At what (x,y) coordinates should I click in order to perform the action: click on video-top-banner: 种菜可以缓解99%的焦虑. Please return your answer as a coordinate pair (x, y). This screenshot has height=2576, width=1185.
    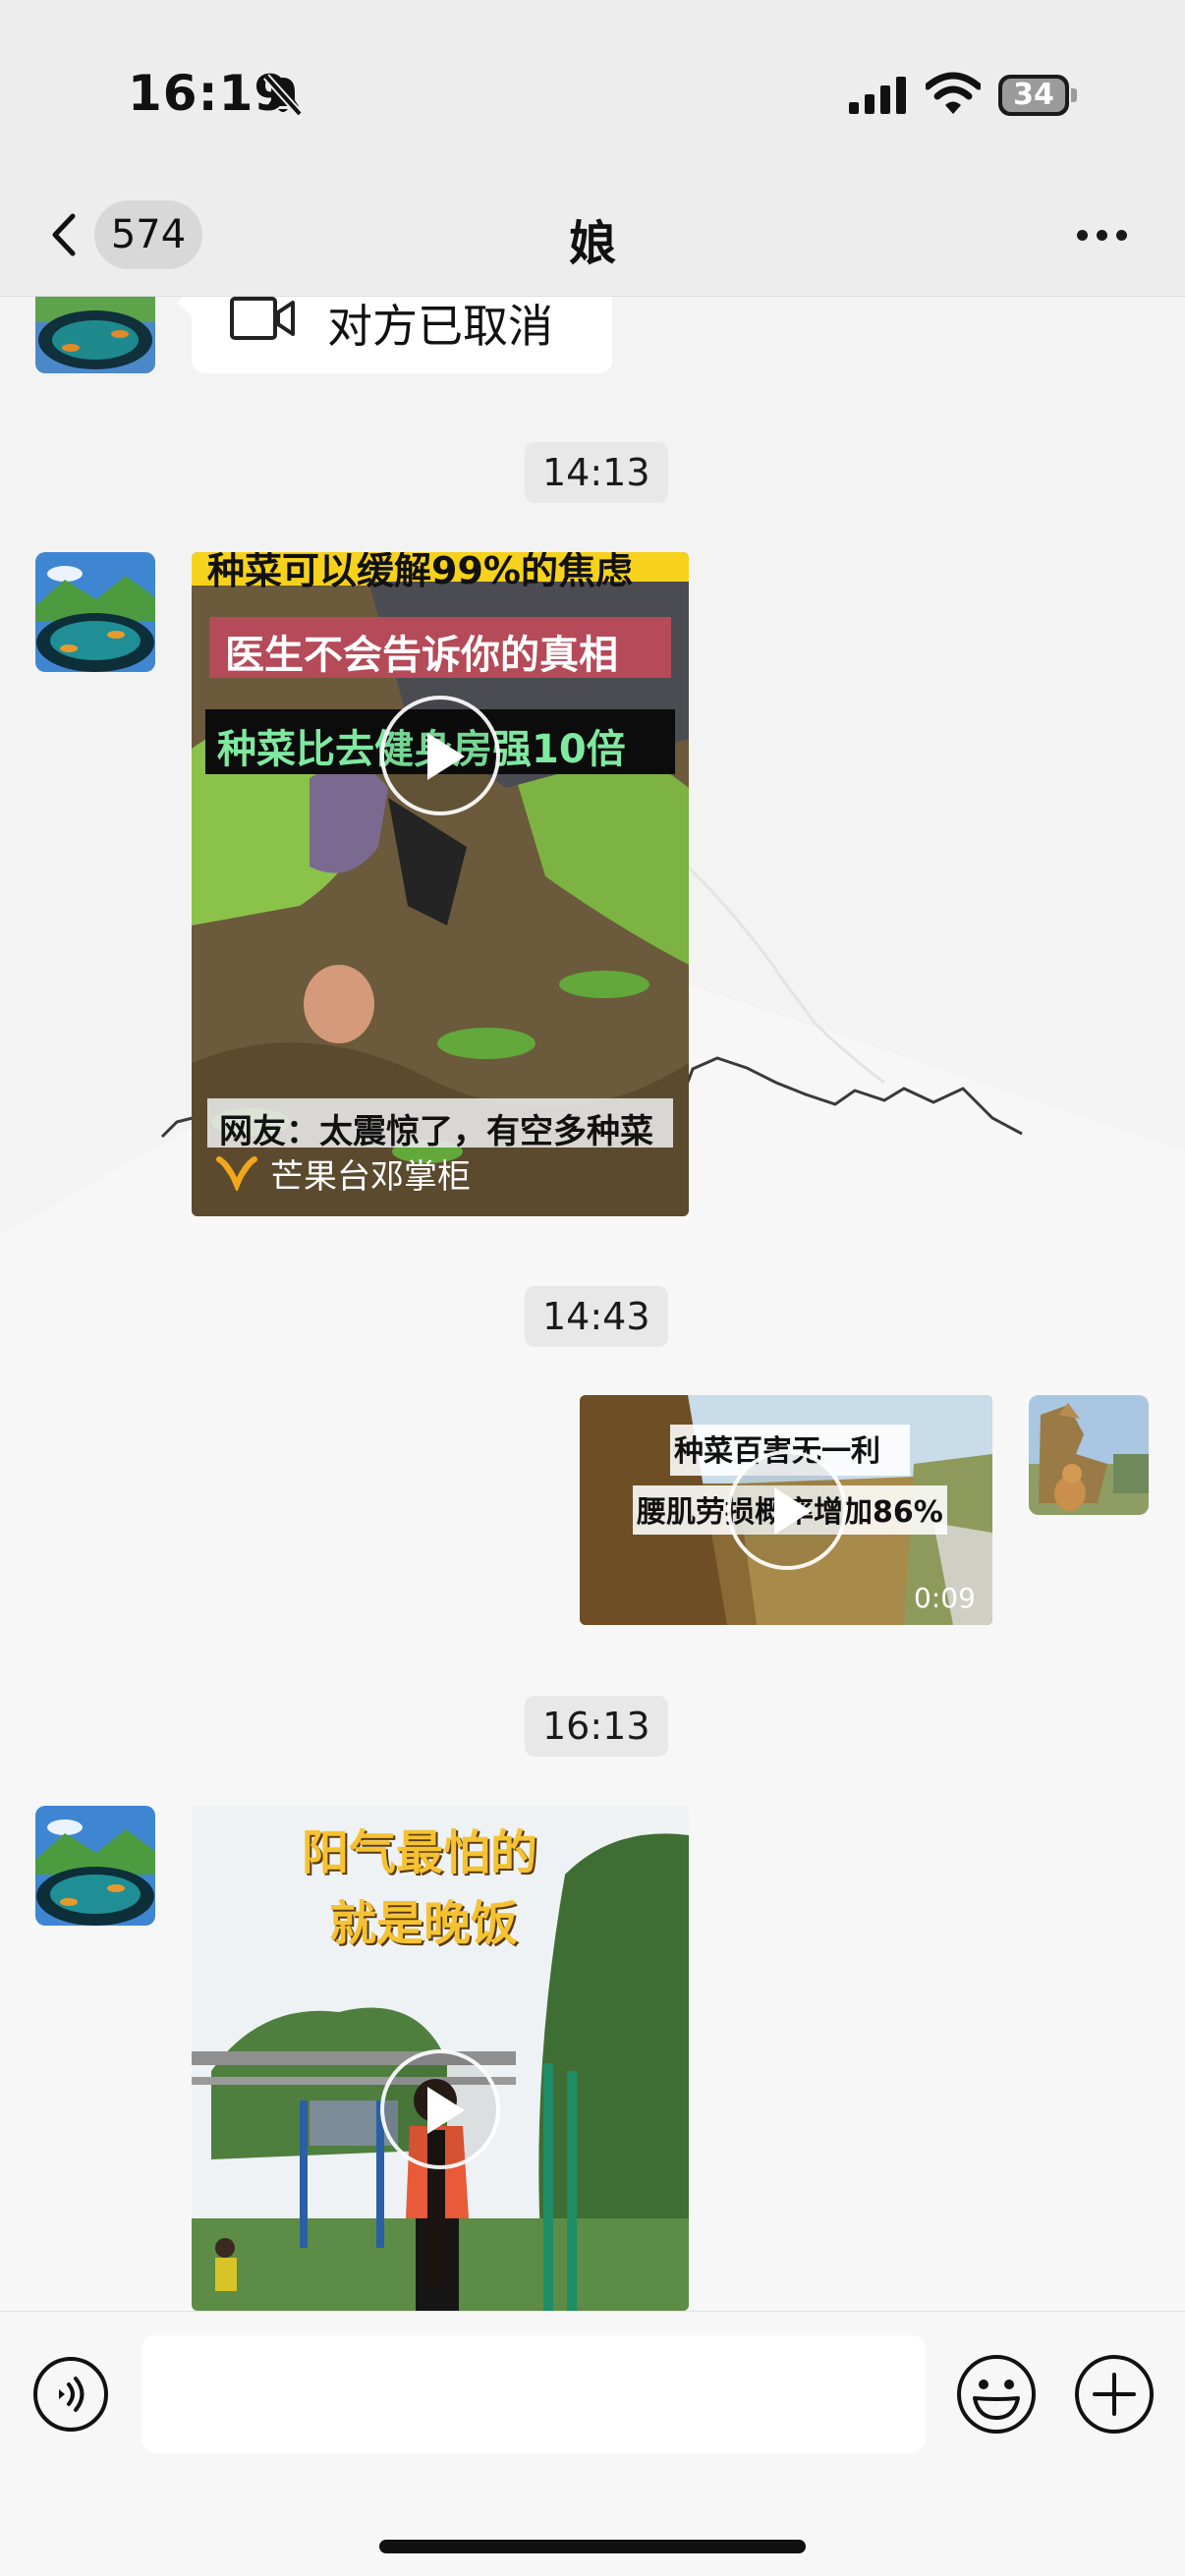
    Looking at the image, I should click on (420, 572).